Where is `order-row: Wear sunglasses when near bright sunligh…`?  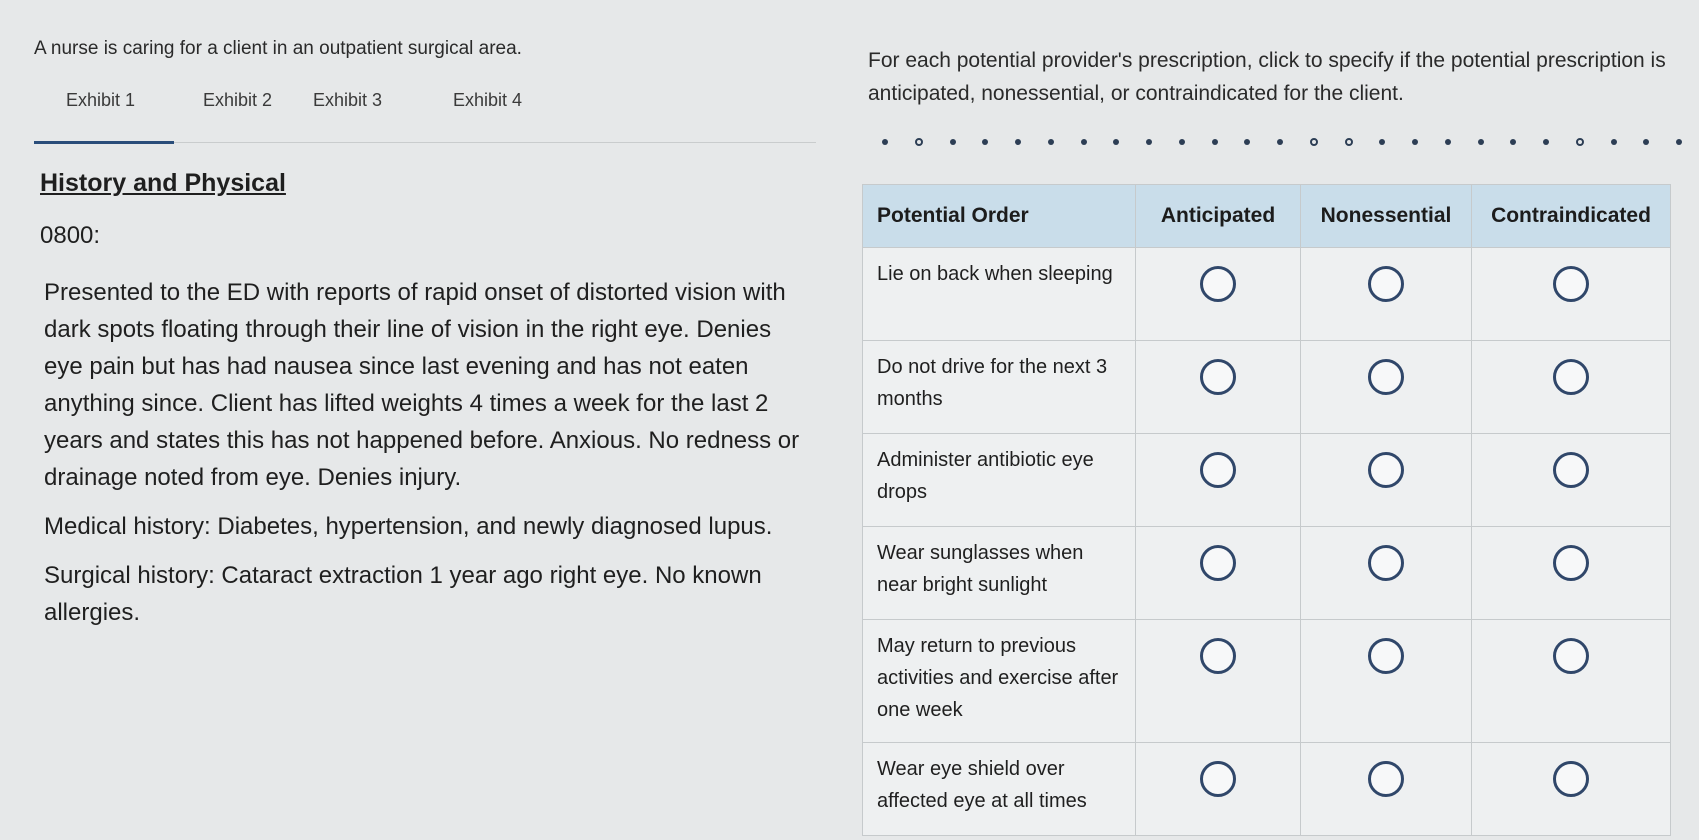
order-row: Wear sunglasses when near bright sunligh… is located at coordinates (1266, 573).